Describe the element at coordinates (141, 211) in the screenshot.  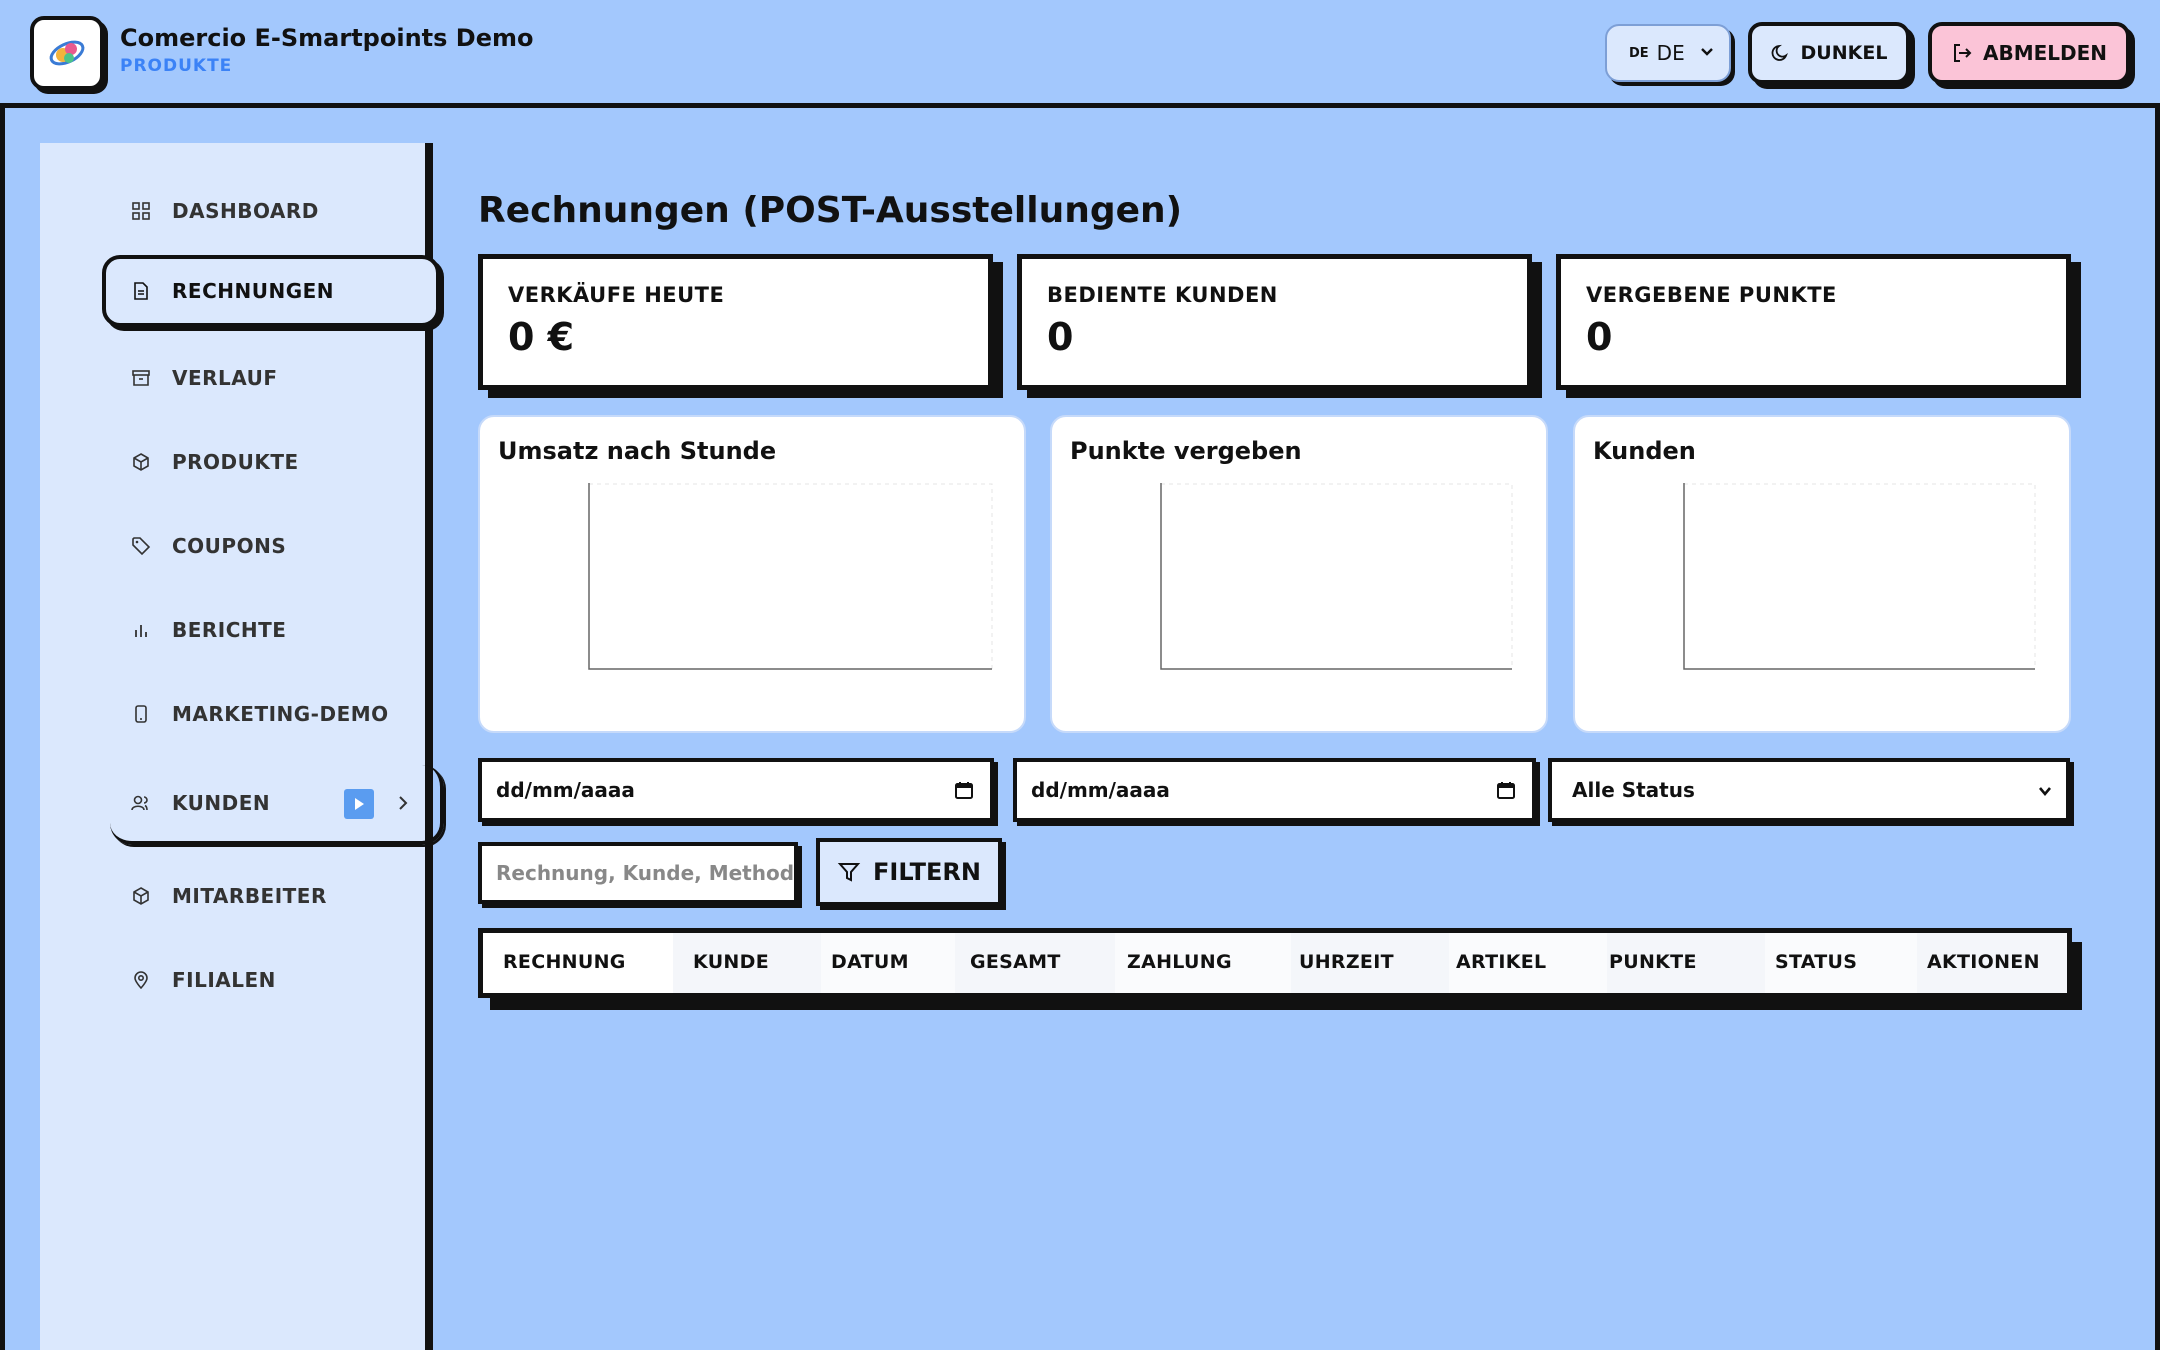
I see `grid-icon` at that location.